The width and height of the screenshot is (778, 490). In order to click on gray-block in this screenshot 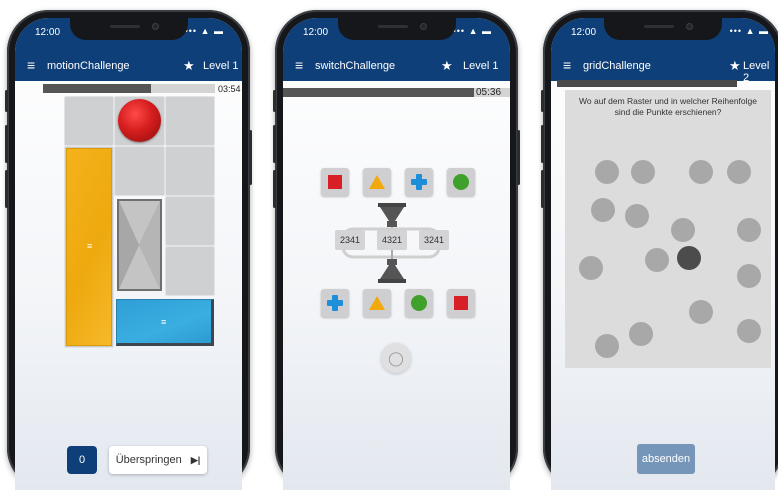, I will do `click(139, 245)`.